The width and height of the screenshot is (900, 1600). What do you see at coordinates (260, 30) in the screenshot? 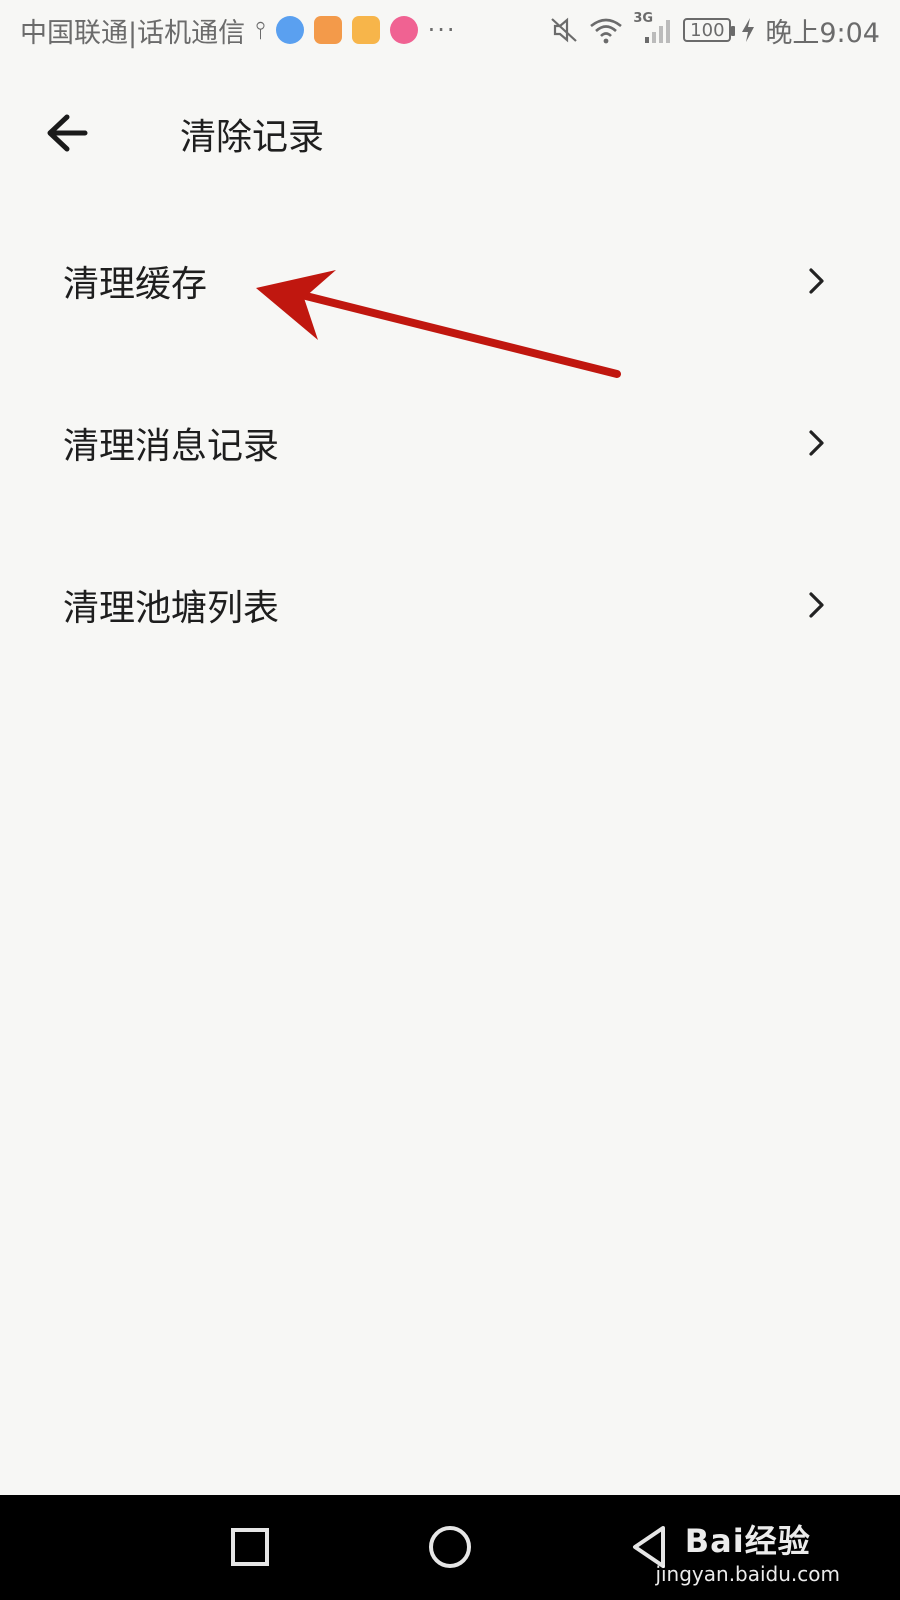
I see `usb-icon: ⫯` at bounding box center [260, 30].